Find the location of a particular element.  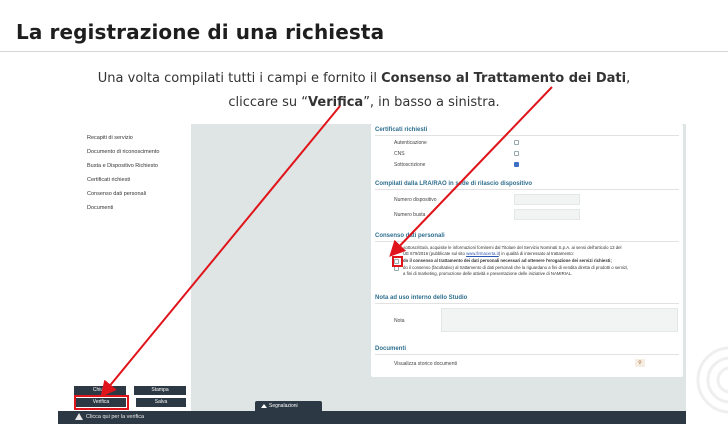

arrow-to-consenso is located at coordinates (471, 171).